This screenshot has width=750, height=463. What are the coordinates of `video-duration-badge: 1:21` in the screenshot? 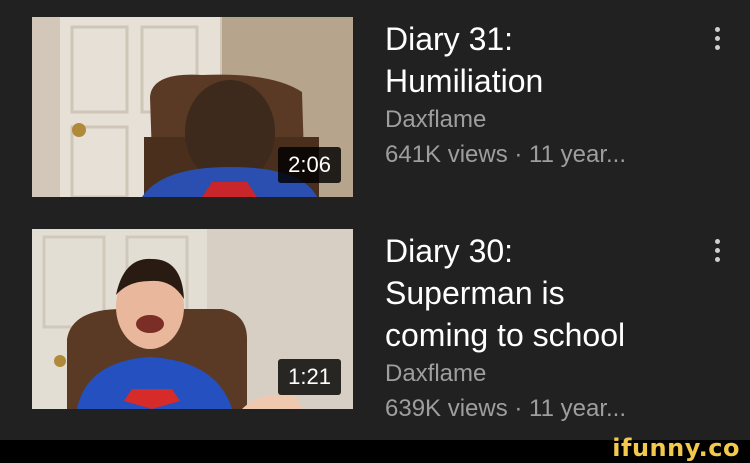 It's located at (309, 377).